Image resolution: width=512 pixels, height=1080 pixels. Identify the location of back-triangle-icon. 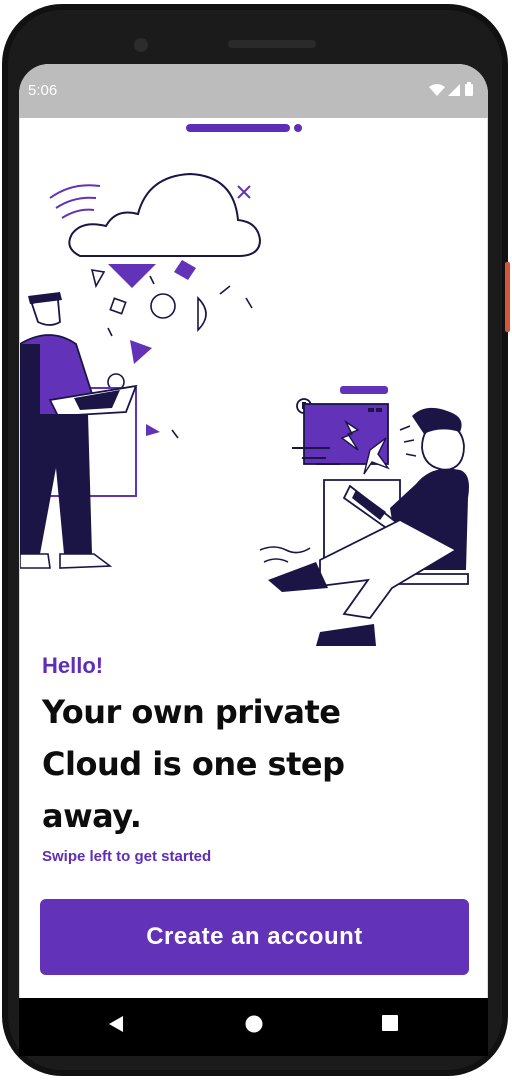
(116, 1024).